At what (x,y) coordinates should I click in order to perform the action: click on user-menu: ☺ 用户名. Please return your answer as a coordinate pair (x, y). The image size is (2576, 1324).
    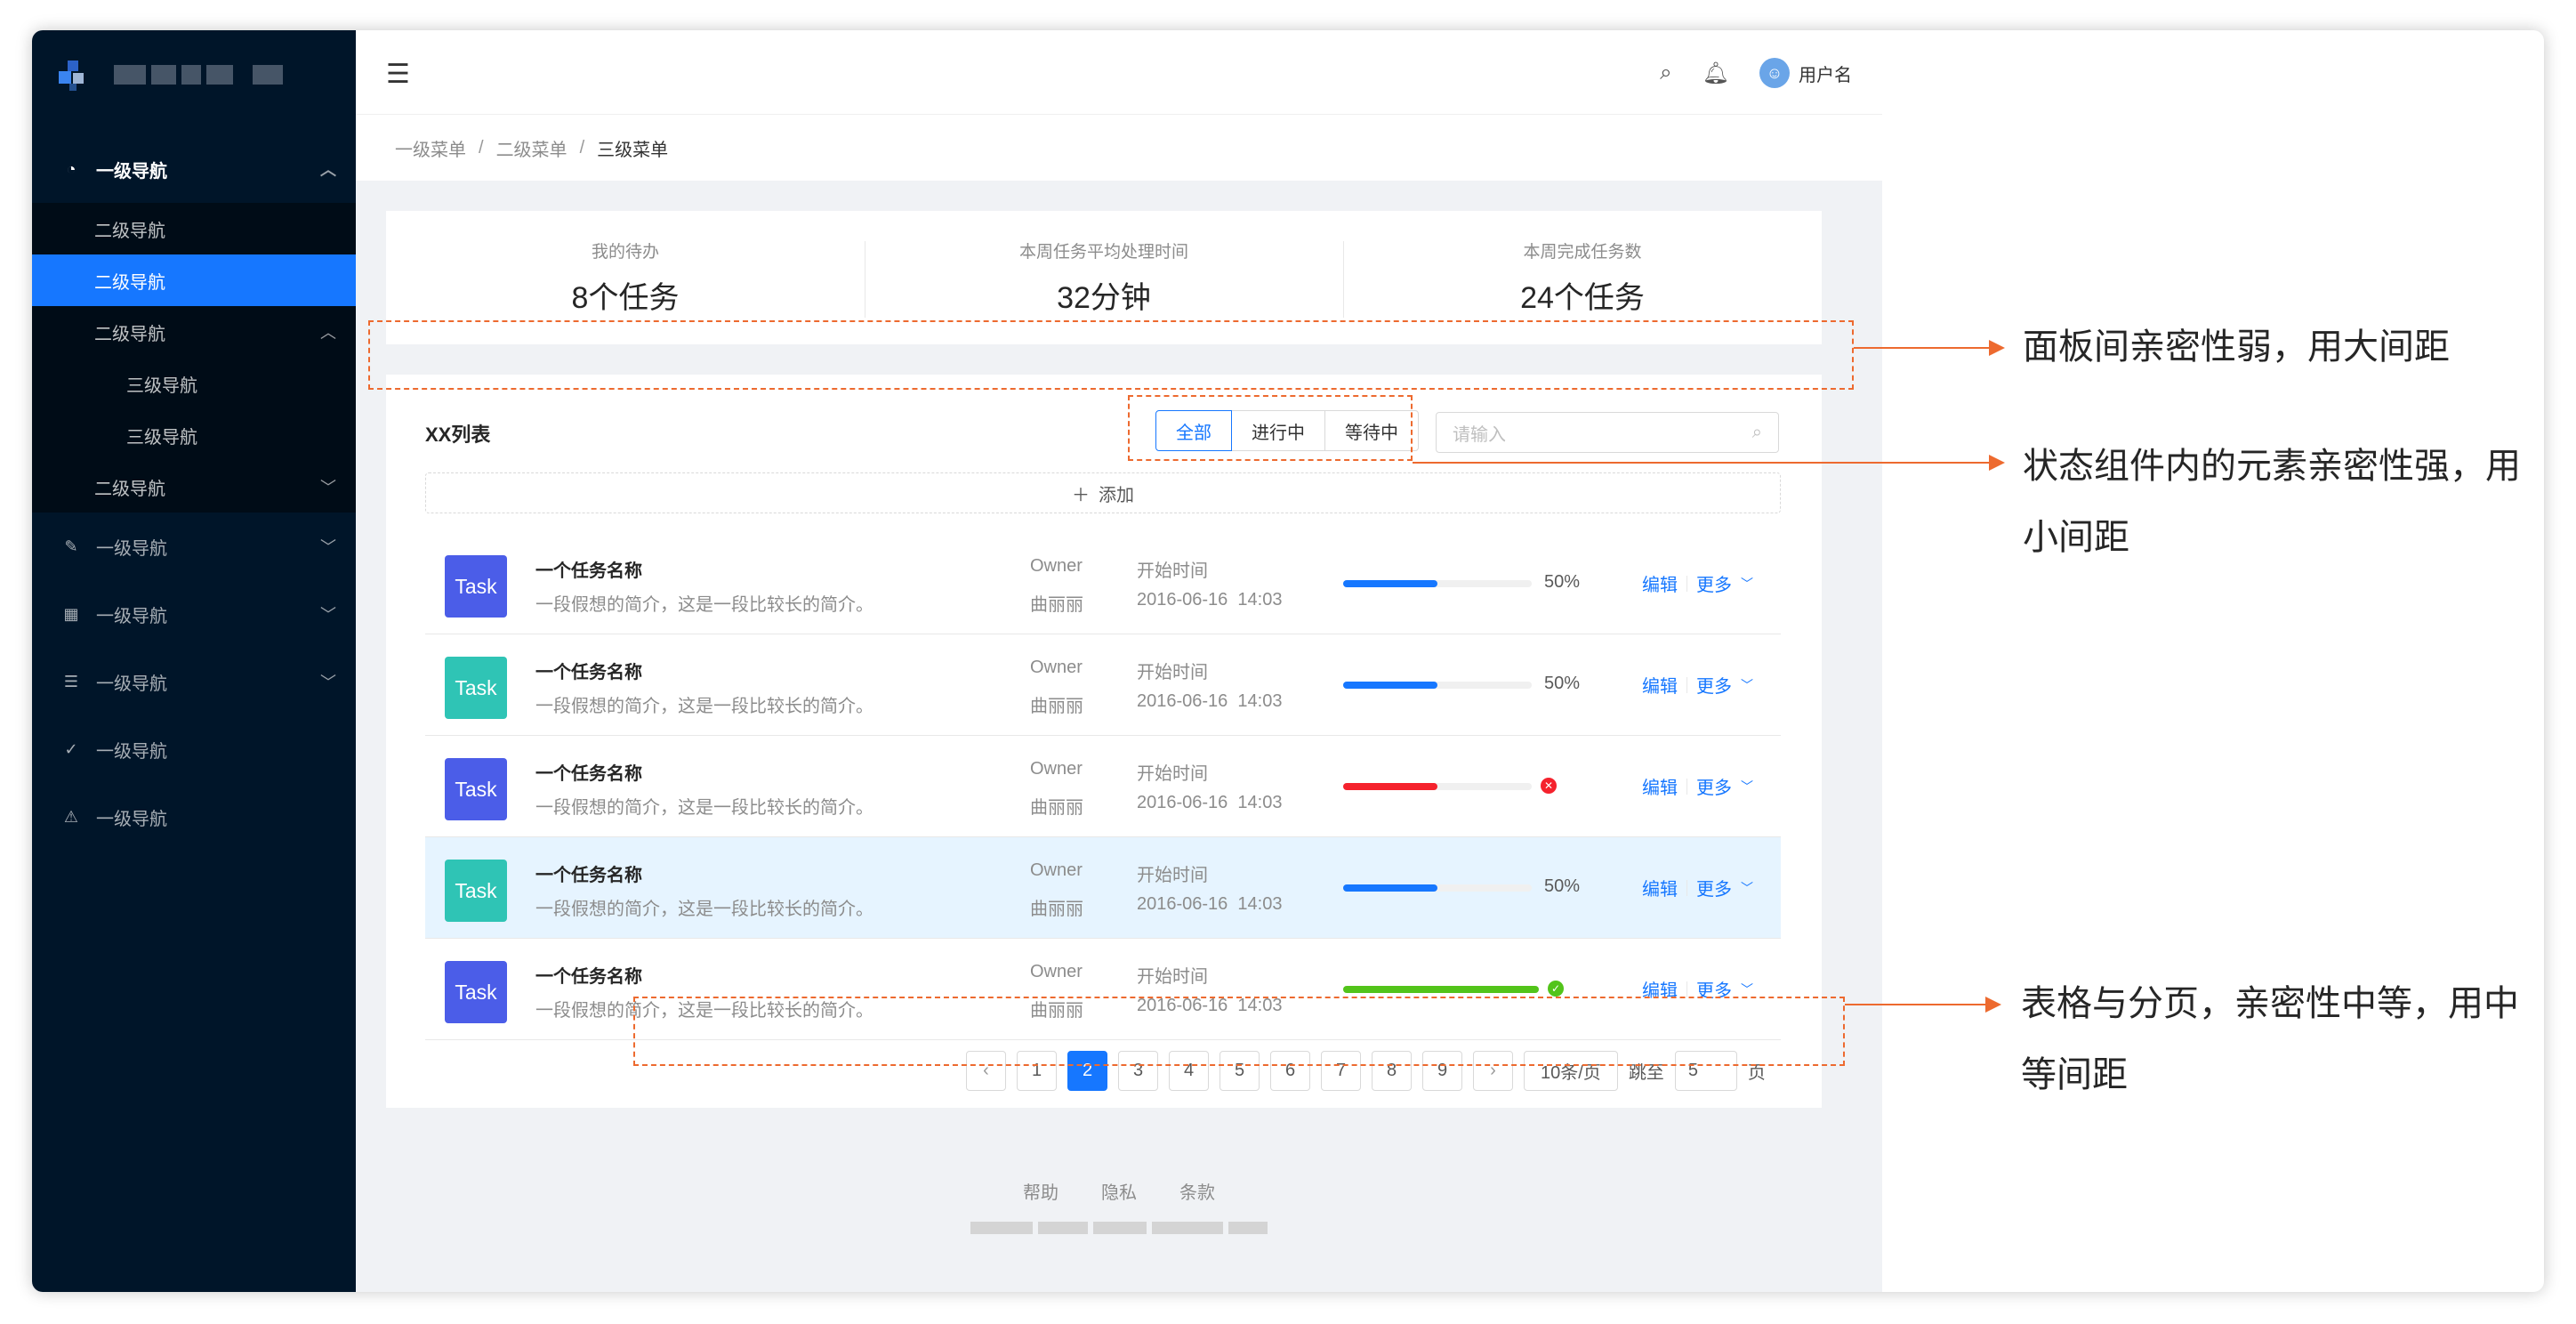
    Looking at the image, I should click on (1805, 73).